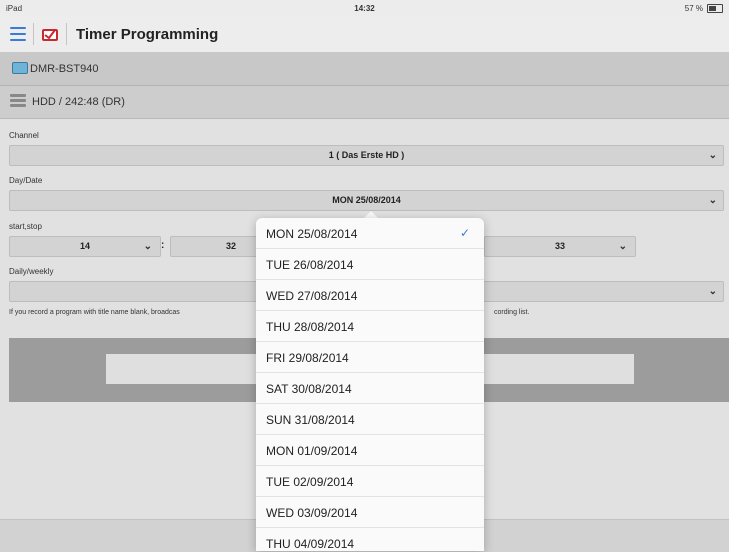 Image resolution: width=729 pixels, height=552 pixels. What do you see at coordinates (370, 512) in the screenshot?
I see `date-option: WED 03/09/2014` at bounding box center [370, 512].